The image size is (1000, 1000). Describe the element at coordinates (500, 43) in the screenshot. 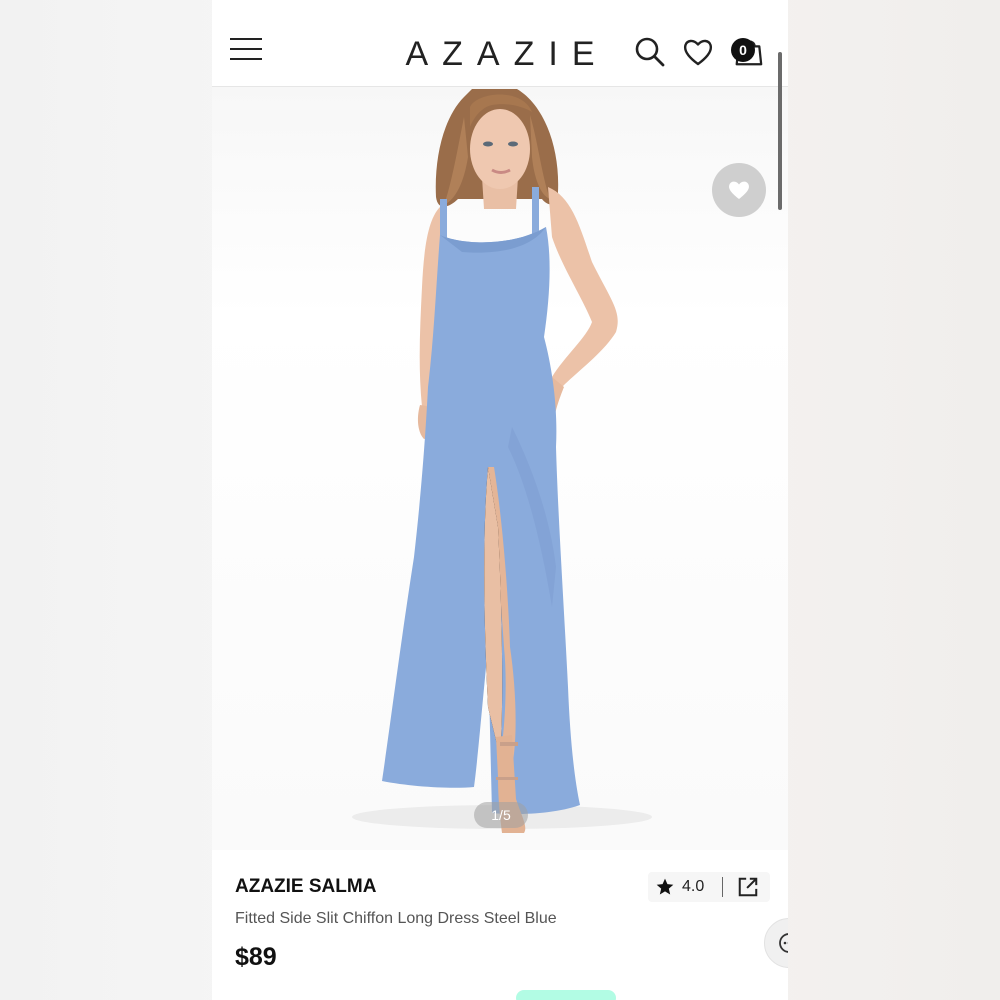

I see `site-header: AZAZIE 0` at that location.